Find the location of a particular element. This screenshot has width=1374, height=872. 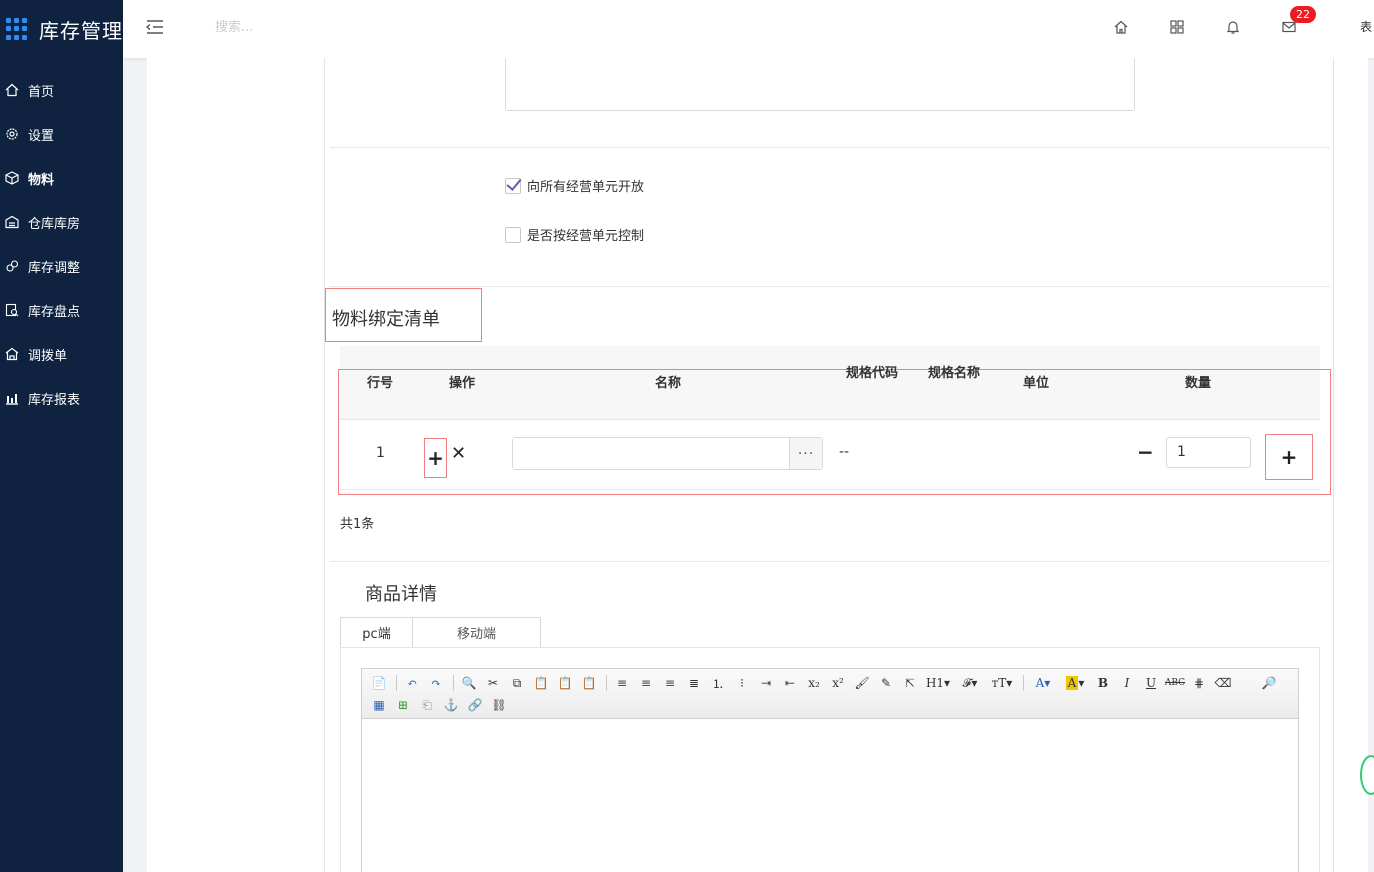

font-color-icon: A▾ is located at coordinates (1043, 683).